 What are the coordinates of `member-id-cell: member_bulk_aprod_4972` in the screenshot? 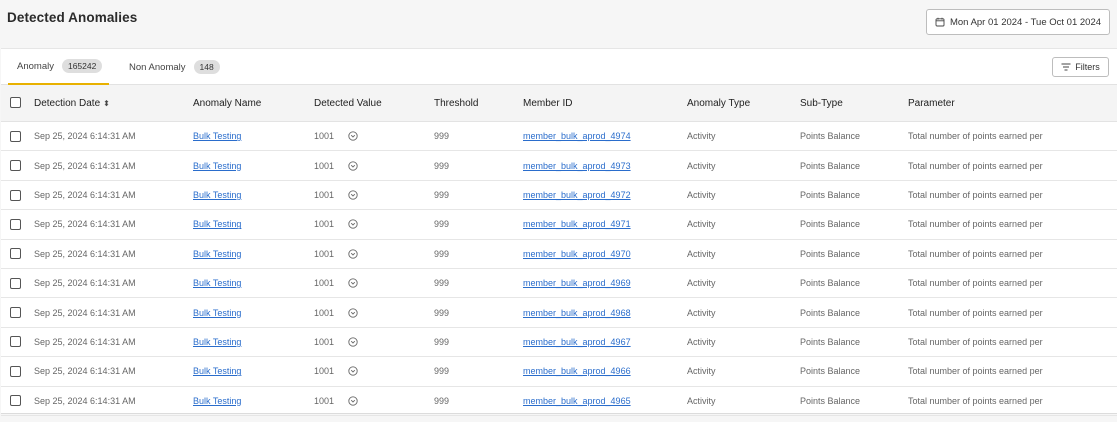 It's located at (605, 195).